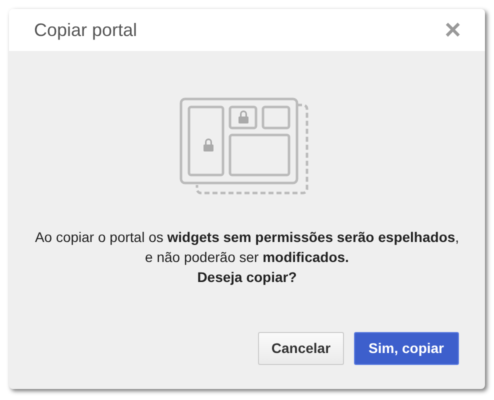 Image resolution: width=494 pixels, height=400 pixels. I want to click on confirmation-message: Ao copiar o portal os widgets sem permissões serão espelhados, e não poderão ser modificados. Deseja copiar?, so click(247, 257).